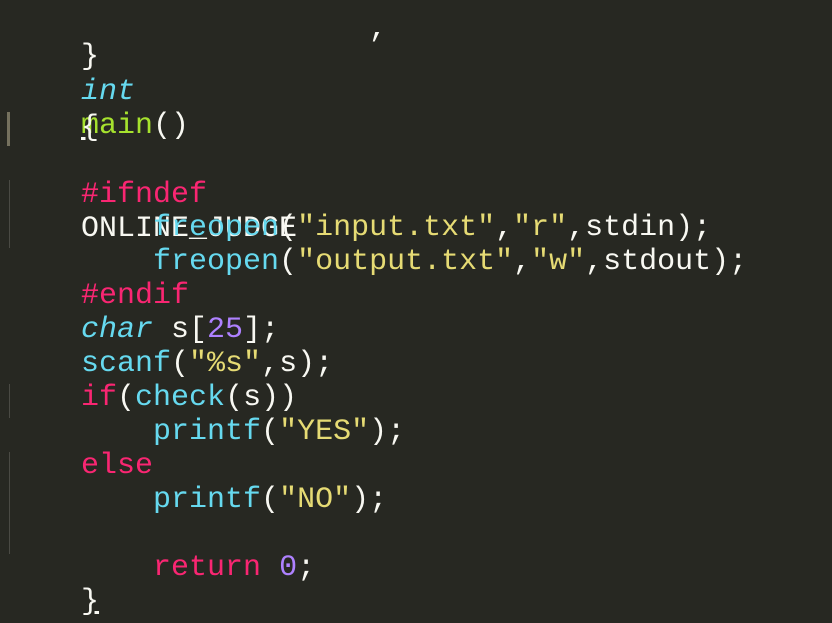 The height and width of the screenshot is (623, 832). Describe the element at coordinates (405, 262) in the screenshot. I see `string-token: "output.txt"` at that location.